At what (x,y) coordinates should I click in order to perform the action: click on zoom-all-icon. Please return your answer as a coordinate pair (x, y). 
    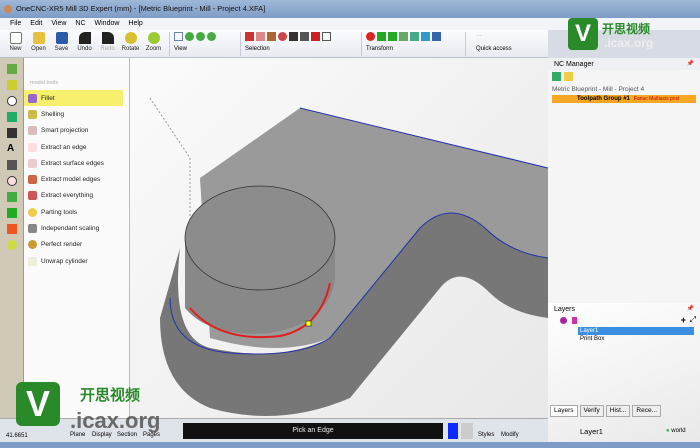
    Looking at the image, I should click on (211, 36).